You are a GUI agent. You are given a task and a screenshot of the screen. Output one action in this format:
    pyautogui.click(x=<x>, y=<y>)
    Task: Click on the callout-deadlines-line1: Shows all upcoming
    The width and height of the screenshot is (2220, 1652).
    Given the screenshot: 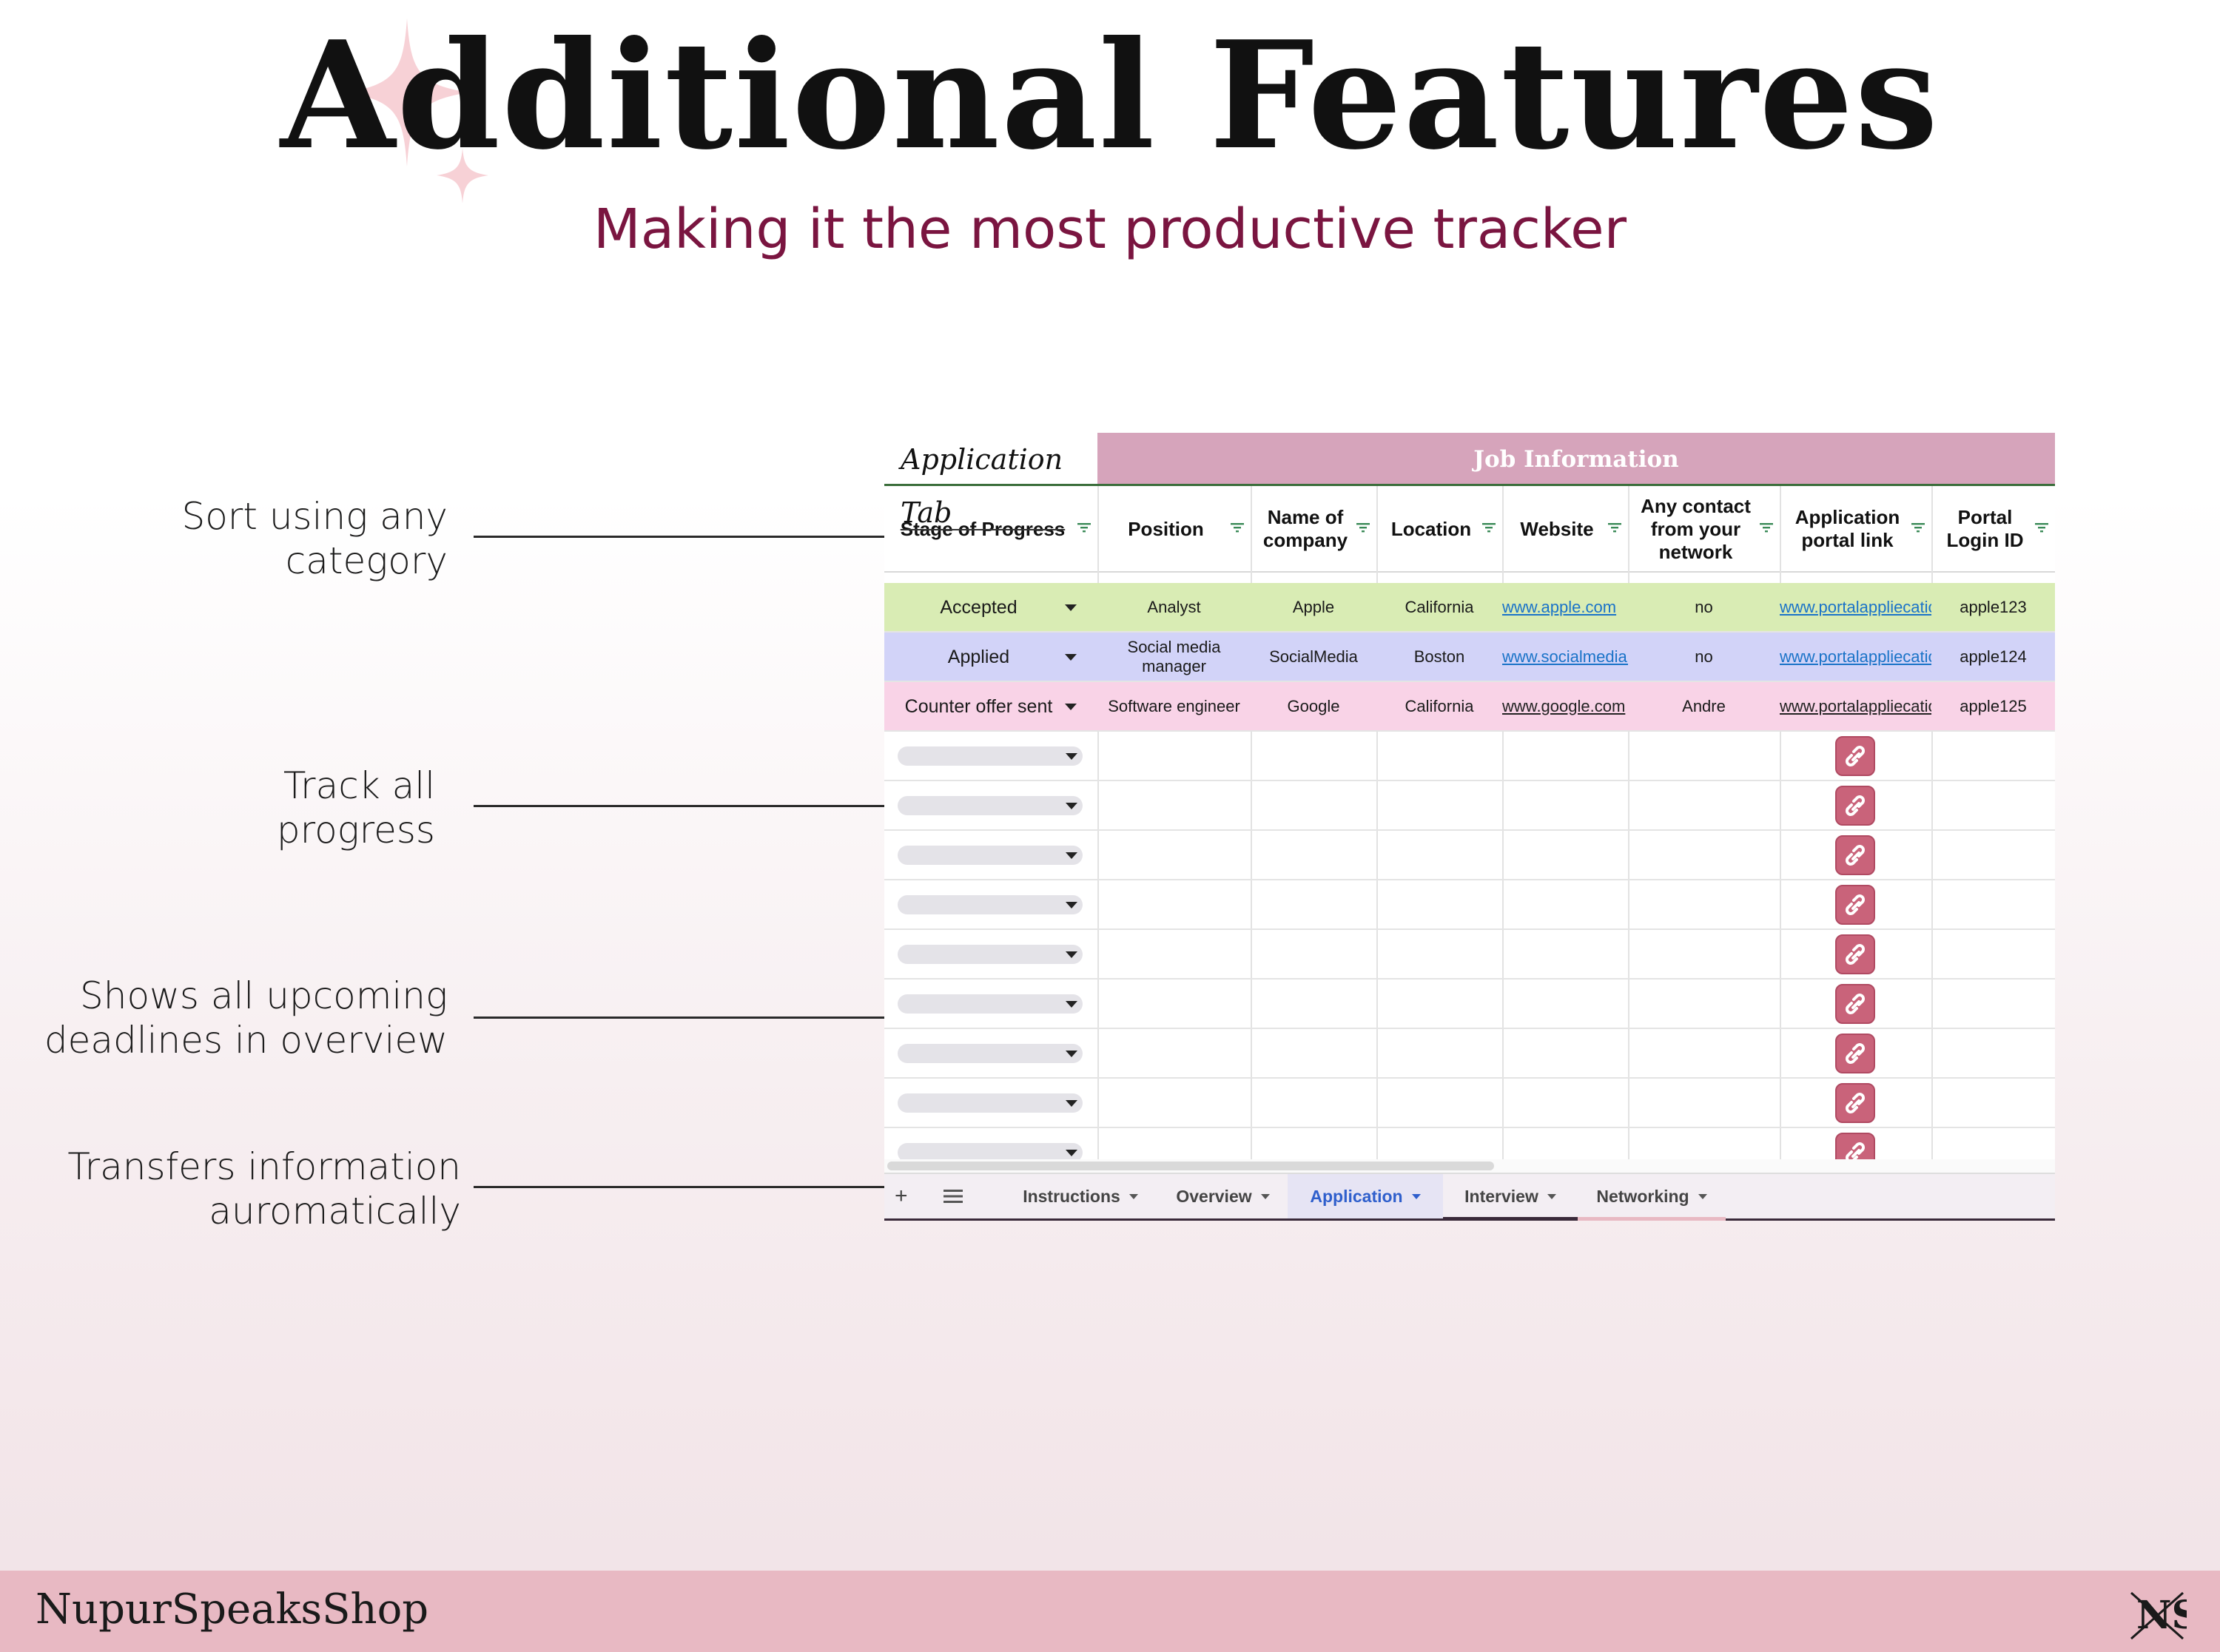 What is the action you would take?
    pyautogui.click(x=264, y=995)
    